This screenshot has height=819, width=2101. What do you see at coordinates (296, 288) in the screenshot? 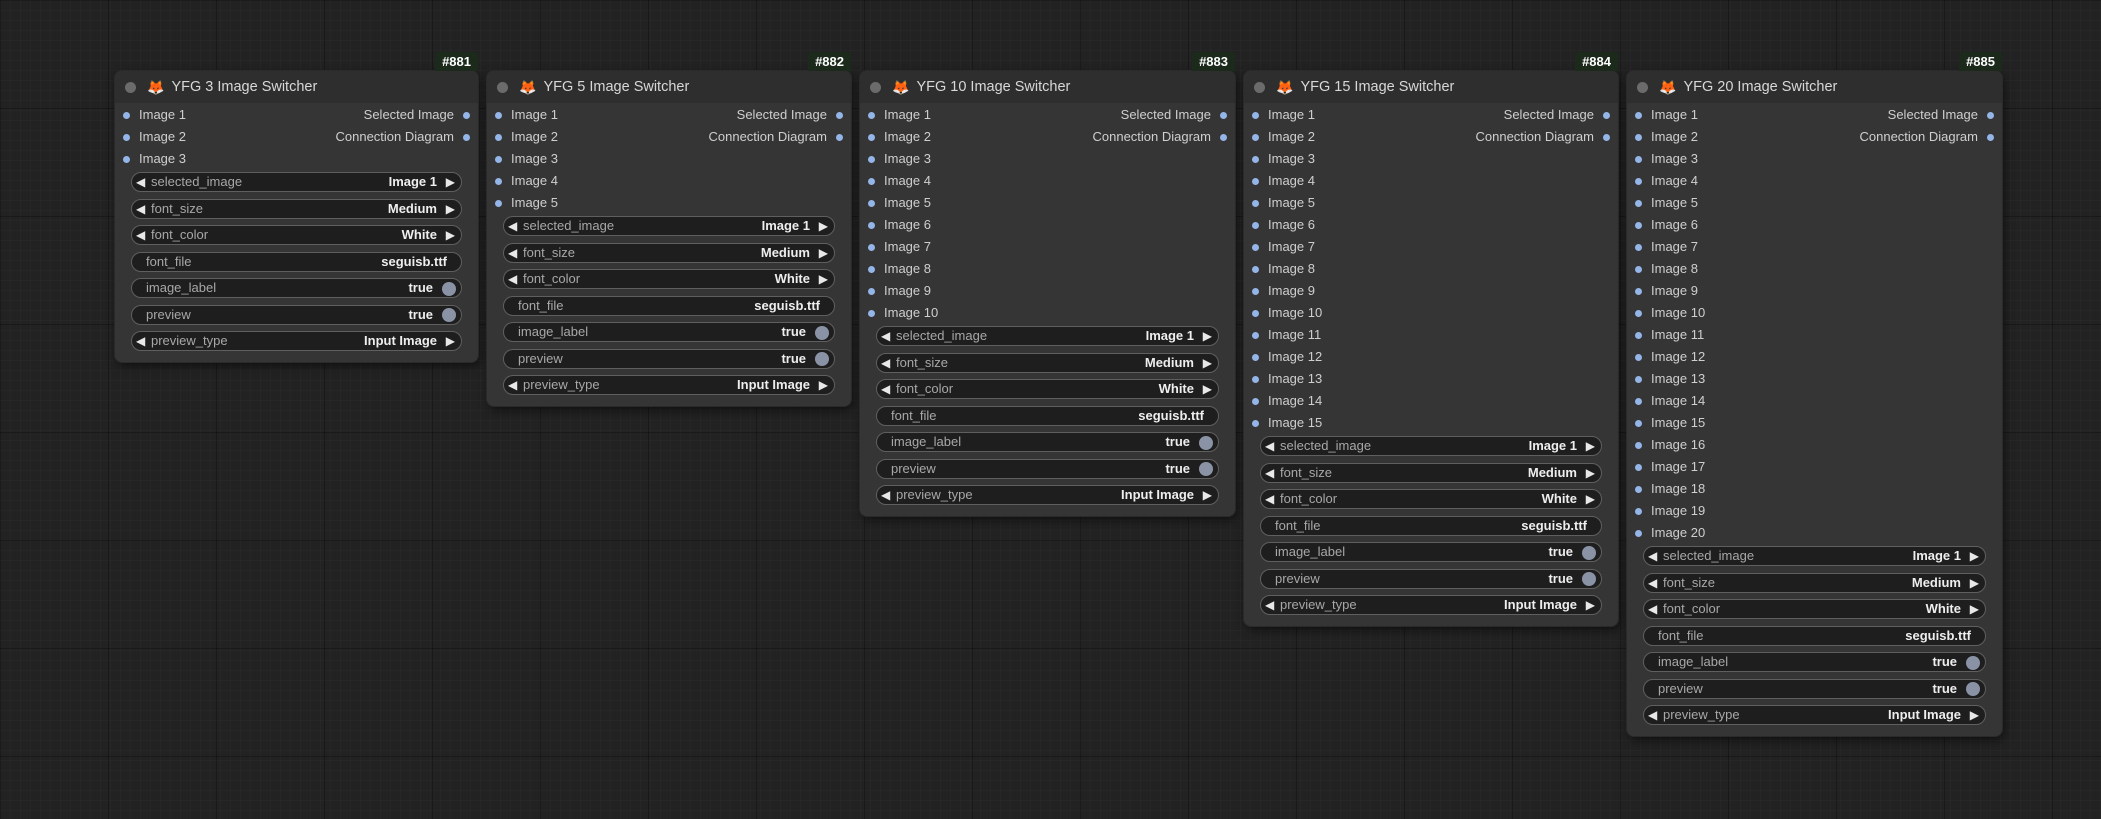
I see `widget-image-label: image_label true` at bounding box center [296, 288].